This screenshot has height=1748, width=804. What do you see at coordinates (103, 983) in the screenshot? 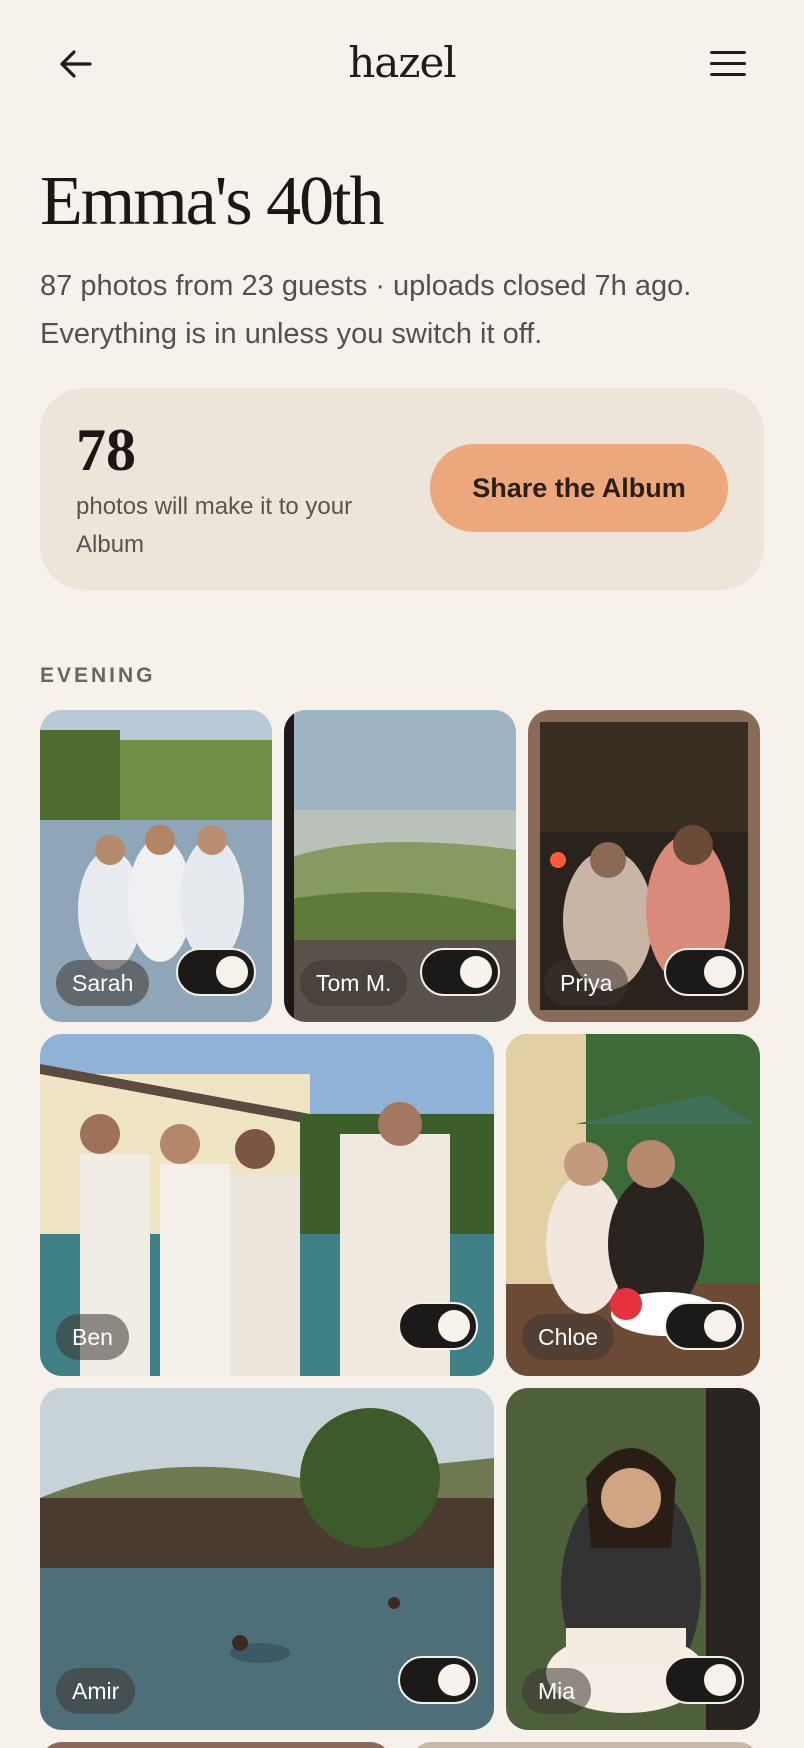
I see `guest-name-chip: Sarah` at bounding box center [103, 983].